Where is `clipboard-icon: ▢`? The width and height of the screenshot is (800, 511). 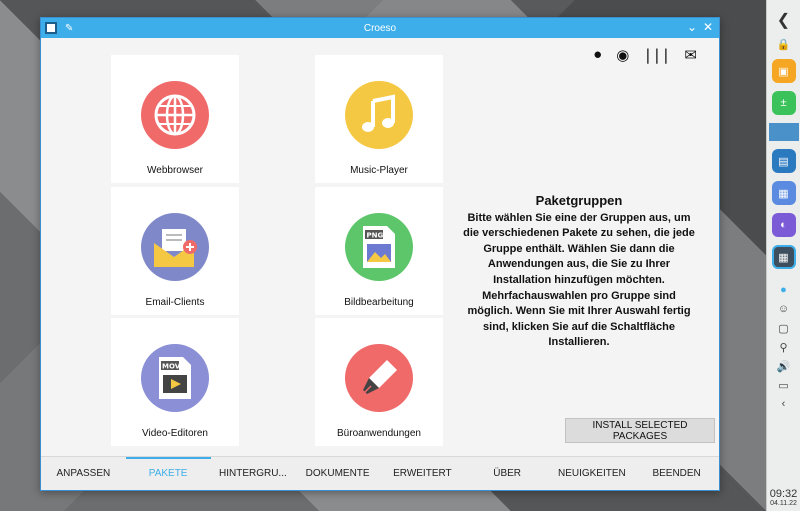
clipboard-icon: ▢ is located at coordinates (784, 328).